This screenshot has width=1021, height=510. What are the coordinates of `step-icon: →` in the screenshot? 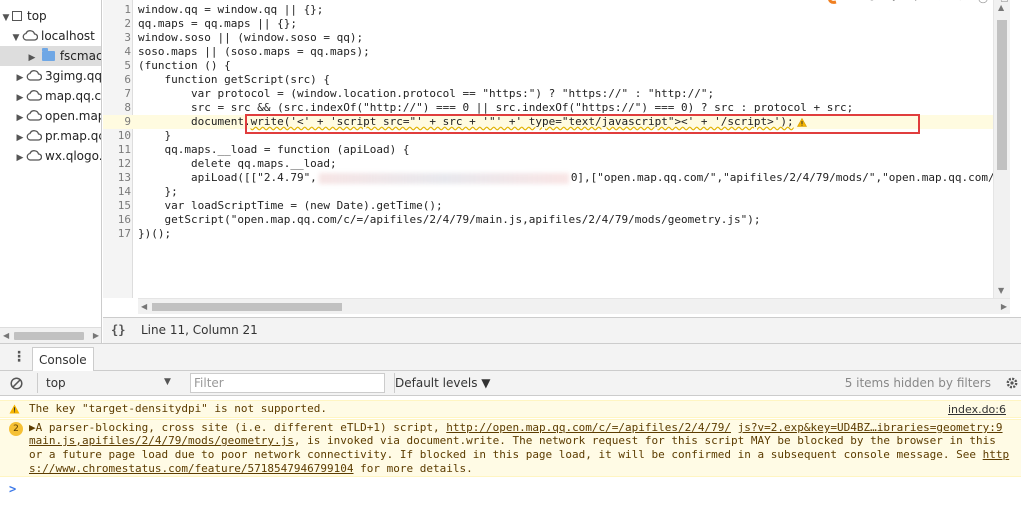 It's located at (939, 2).